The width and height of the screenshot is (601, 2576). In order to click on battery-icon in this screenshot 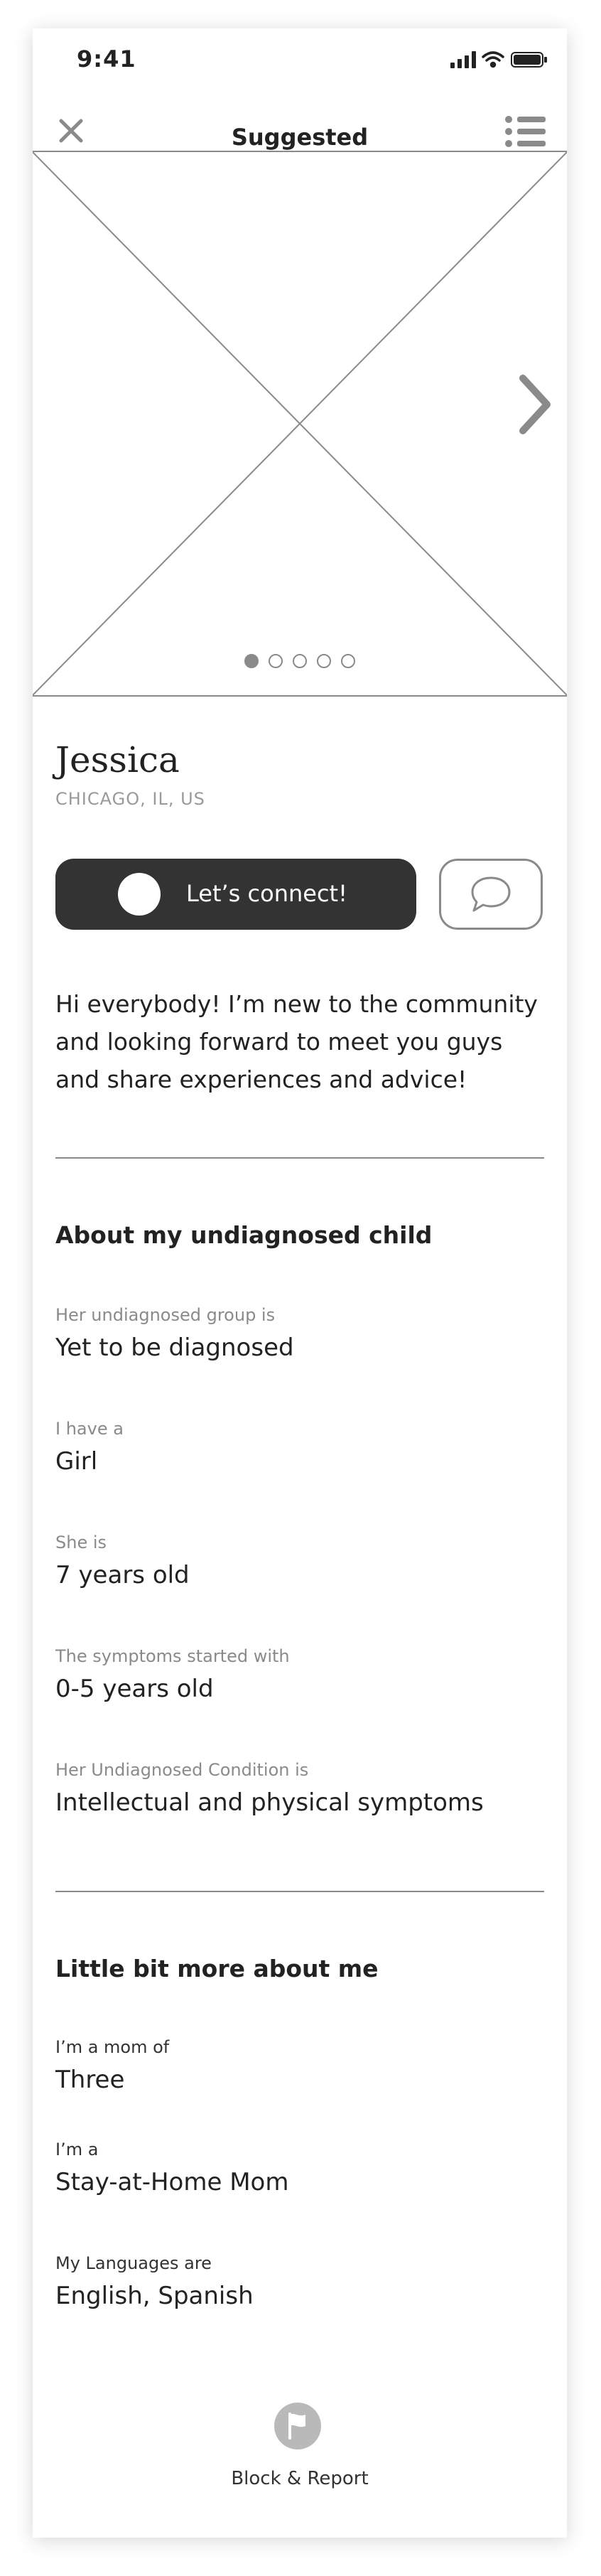, I will do `click(529, 60)`.